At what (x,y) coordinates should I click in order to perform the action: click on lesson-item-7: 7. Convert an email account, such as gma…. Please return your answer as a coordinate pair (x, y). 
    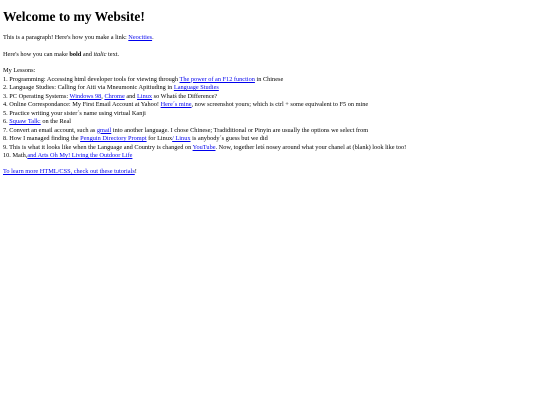
    Looking at the image, I should click on (270, 131).